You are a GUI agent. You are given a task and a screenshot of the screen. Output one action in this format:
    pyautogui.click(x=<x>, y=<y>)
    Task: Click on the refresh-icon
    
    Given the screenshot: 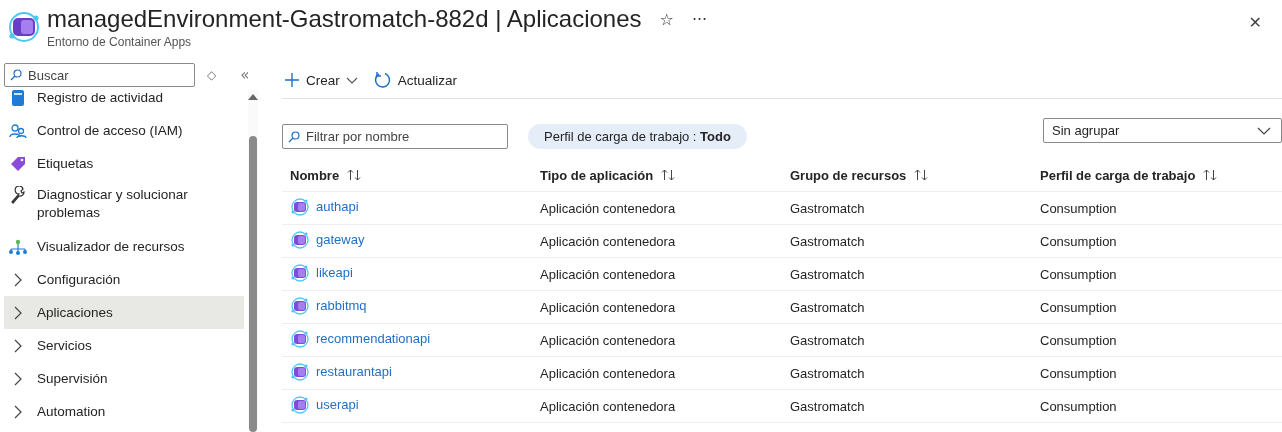 What is the action you would take?
    pyautogui.click(x=382, y=80)
    